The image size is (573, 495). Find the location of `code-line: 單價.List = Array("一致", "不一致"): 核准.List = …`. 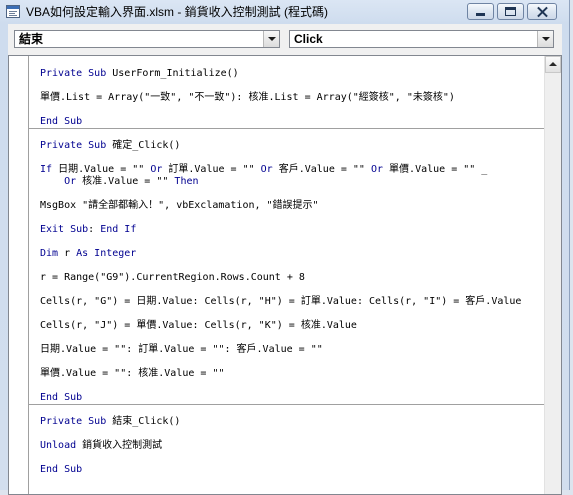

code-line: 單價.List = Array("一致", "不一致"): 核准.List = … is located at coordinates (286, 98).